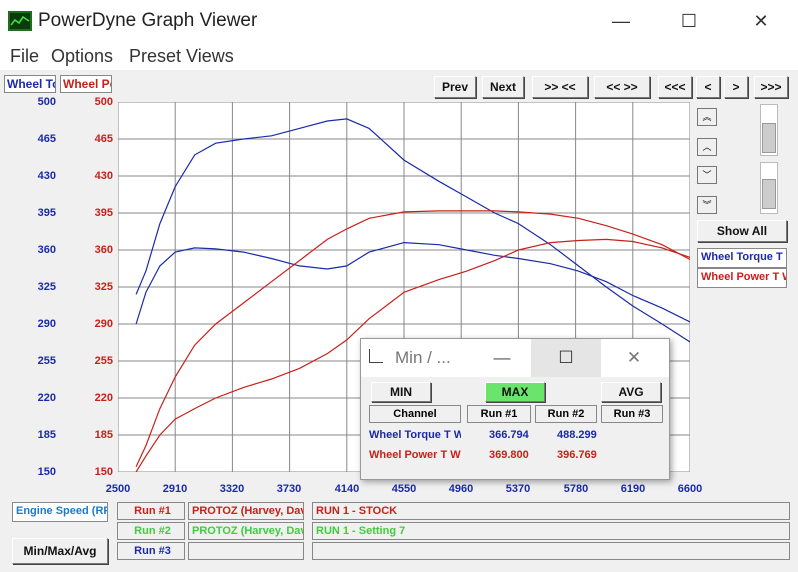 Image resolution: width=798 pixels, height=572 pixels. I want to click on zoom-out-button: << >>, so click(622, 87).